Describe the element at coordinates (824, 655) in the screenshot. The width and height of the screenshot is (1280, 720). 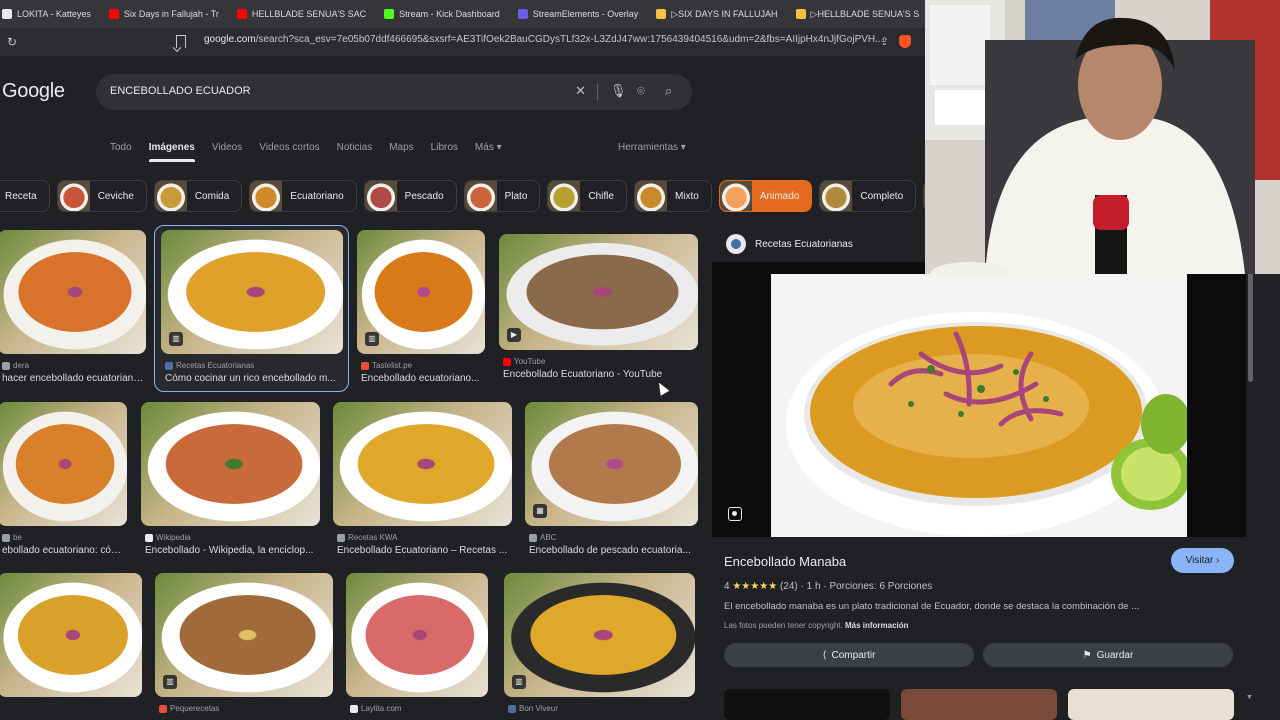
I see `share-icon: ⟨` at that location.